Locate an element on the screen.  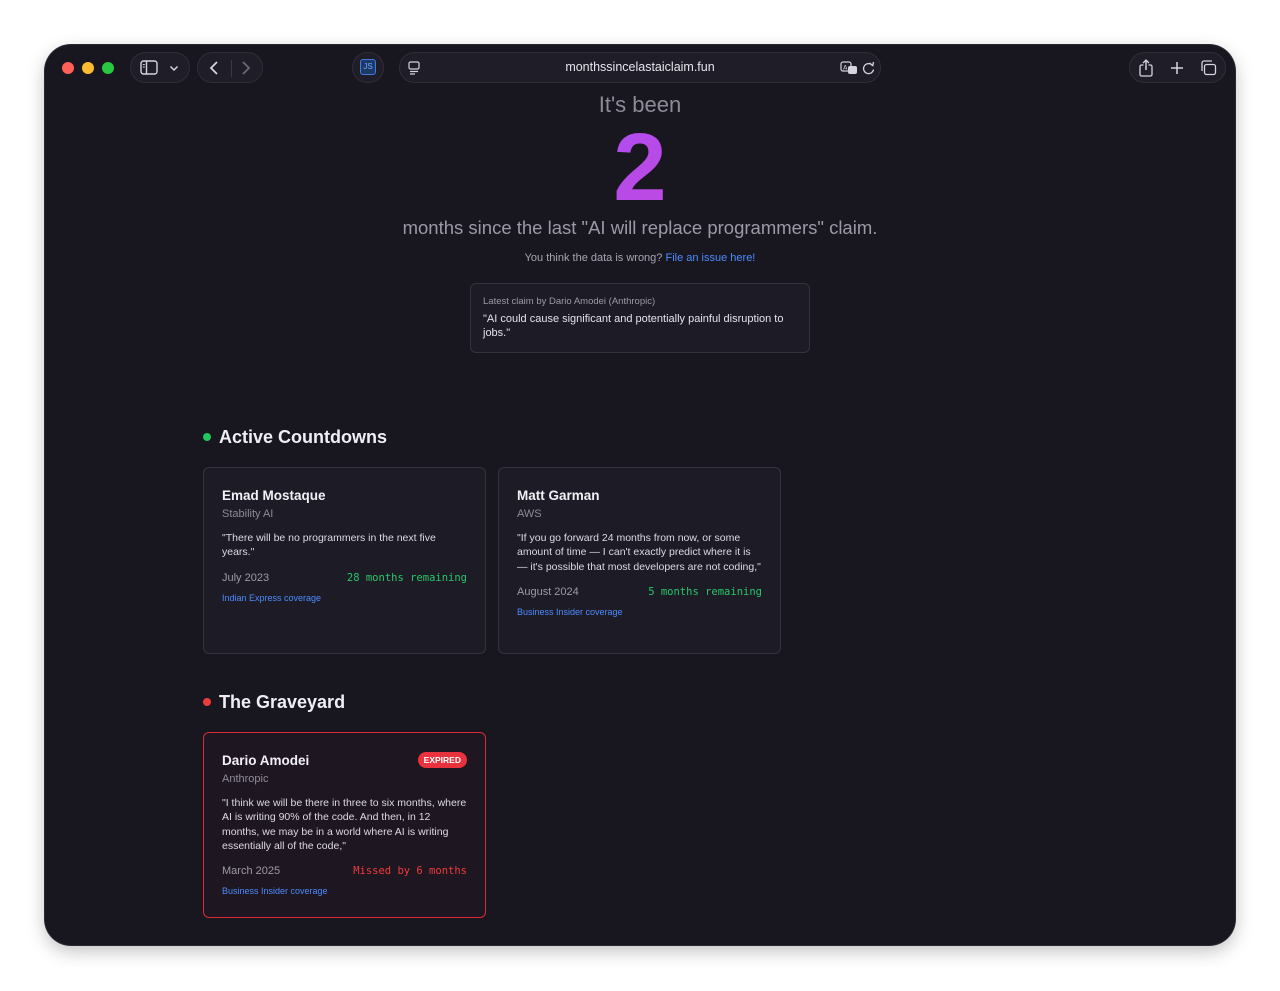
js-extension-icon: JS is located at coordinates (368, 67).